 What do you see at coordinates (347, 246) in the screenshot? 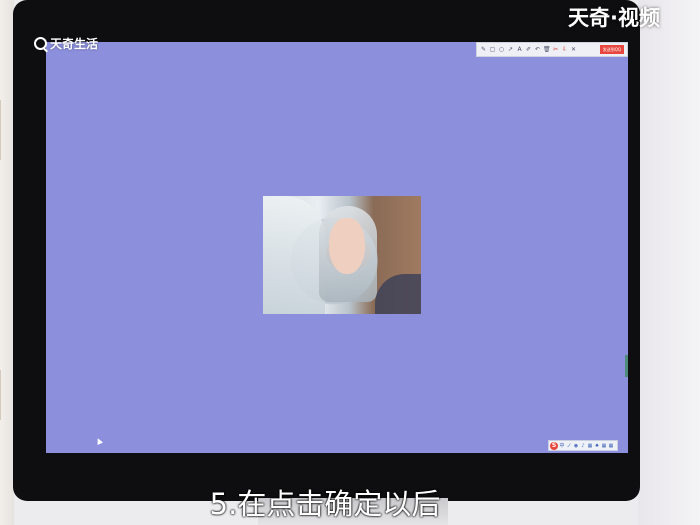
I see `image-face-detail` at bounding box center [347, 246].